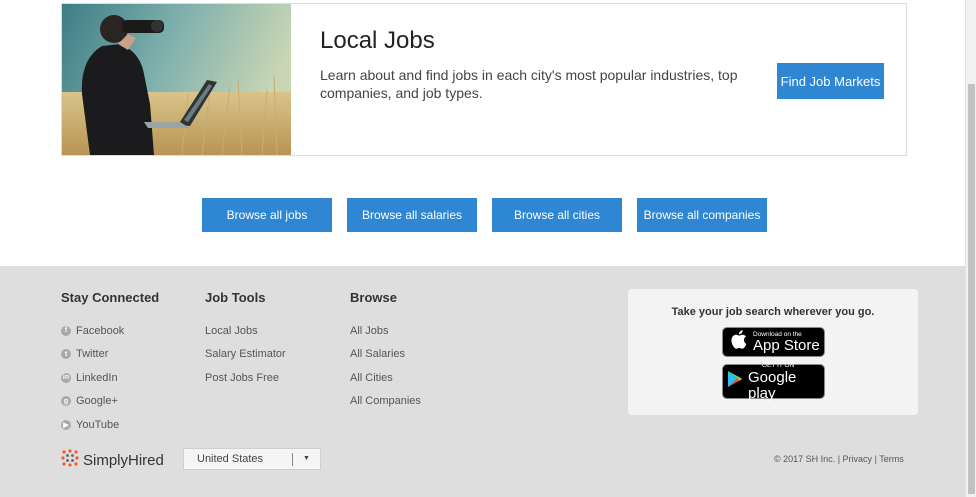  Describe the element at coordinates (110, 425) in the screenshot. I see `footer-link-youtube: ▶ YouTube` at that location.